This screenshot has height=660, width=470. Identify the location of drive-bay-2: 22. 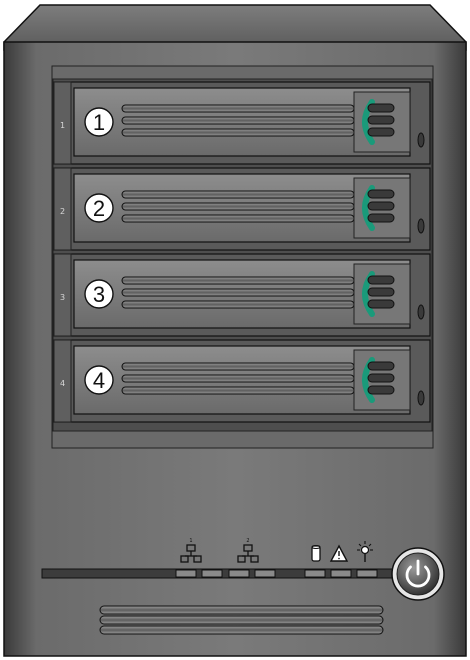
(242, 209).